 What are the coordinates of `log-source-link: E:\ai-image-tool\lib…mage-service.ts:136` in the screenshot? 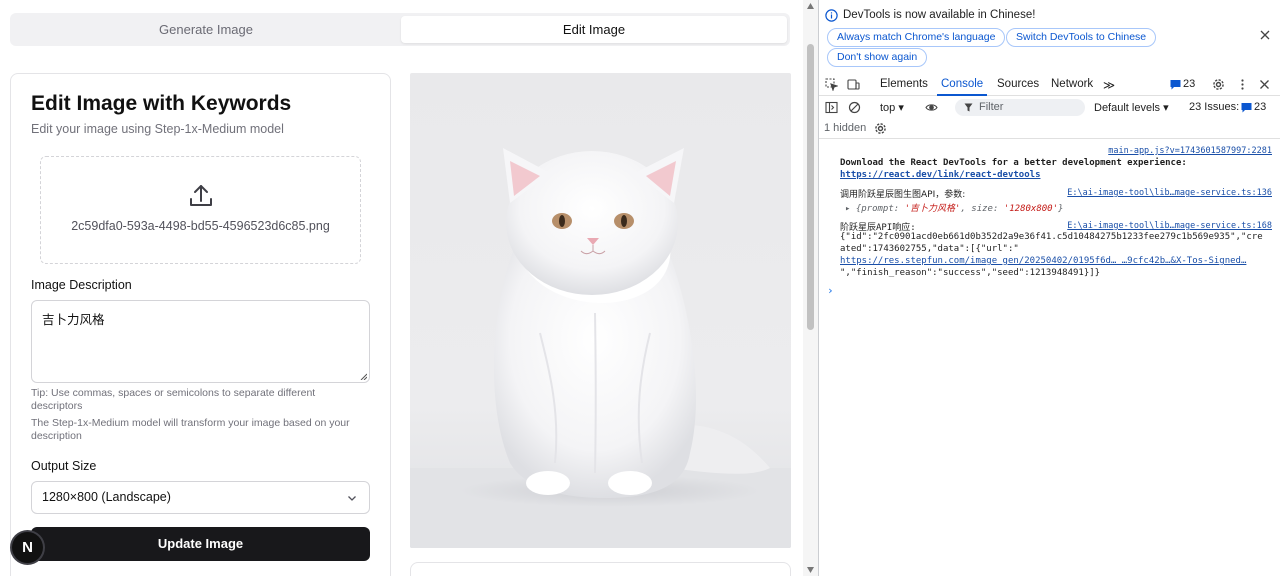 It's located at (1169, 193).